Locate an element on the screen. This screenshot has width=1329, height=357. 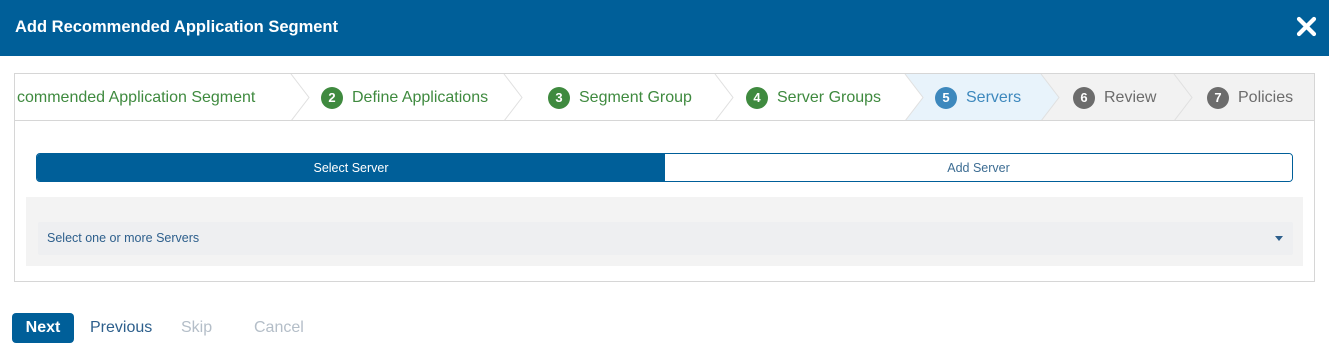
dialog-title: Add Recommended Application Segment is located at coordinates (177, 27).